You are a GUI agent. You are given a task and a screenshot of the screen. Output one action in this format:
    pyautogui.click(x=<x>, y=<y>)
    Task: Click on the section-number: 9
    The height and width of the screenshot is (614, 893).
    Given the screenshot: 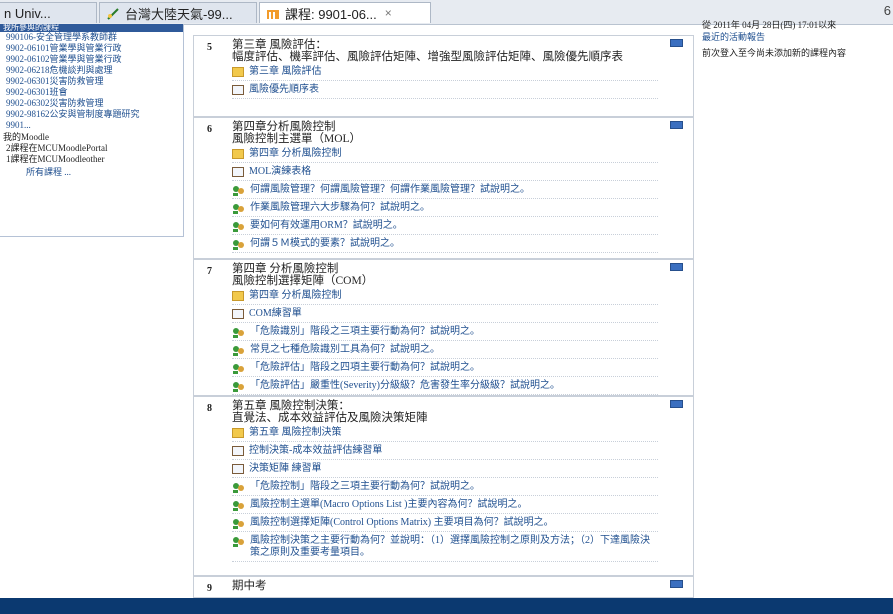 What is the action you would take?
    pyautogui.click(x=209, y=588)
    